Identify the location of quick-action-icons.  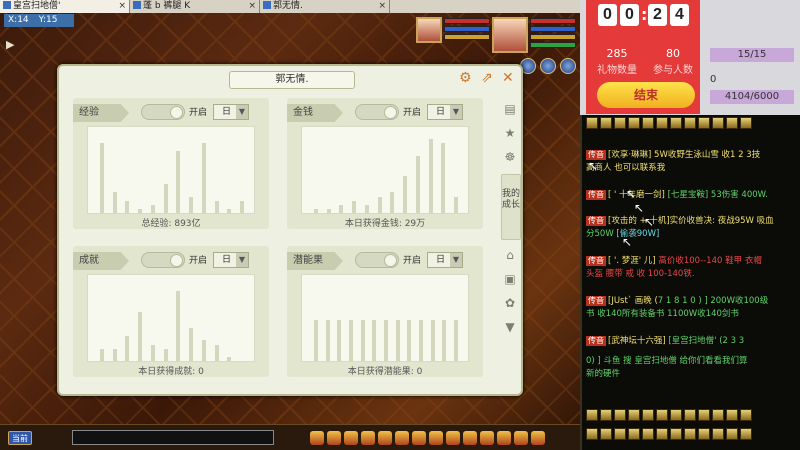
(427, 438).